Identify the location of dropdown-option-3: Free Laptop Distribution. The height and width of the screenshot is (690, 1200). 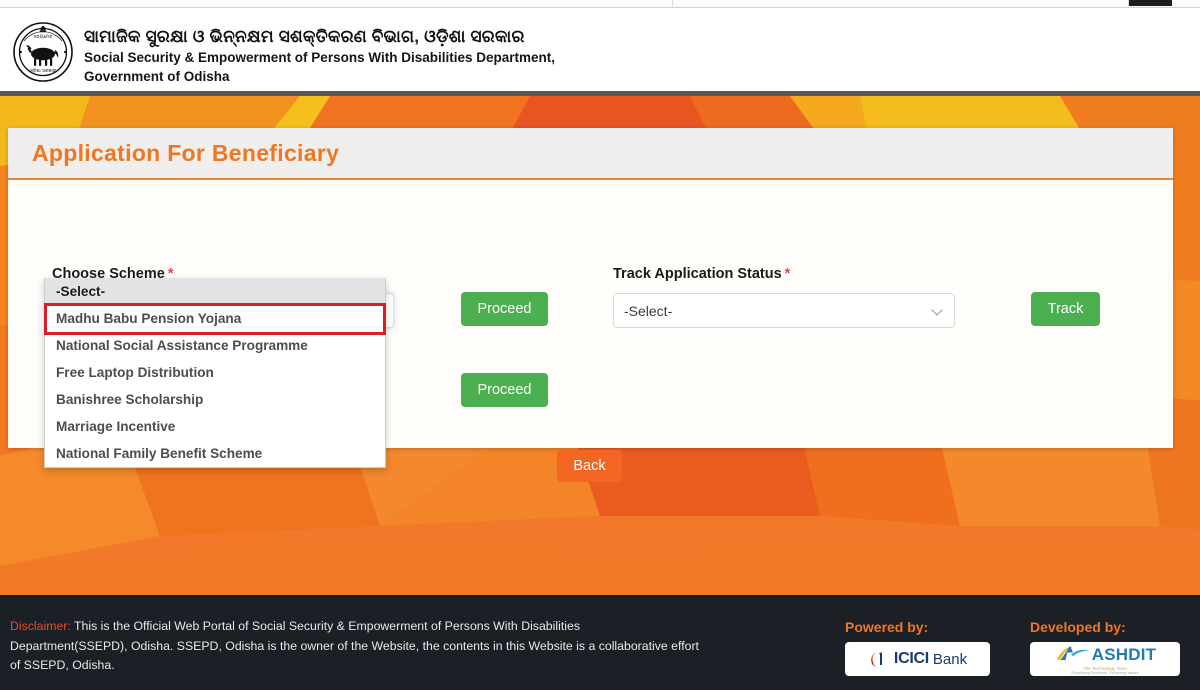
(215, 372).